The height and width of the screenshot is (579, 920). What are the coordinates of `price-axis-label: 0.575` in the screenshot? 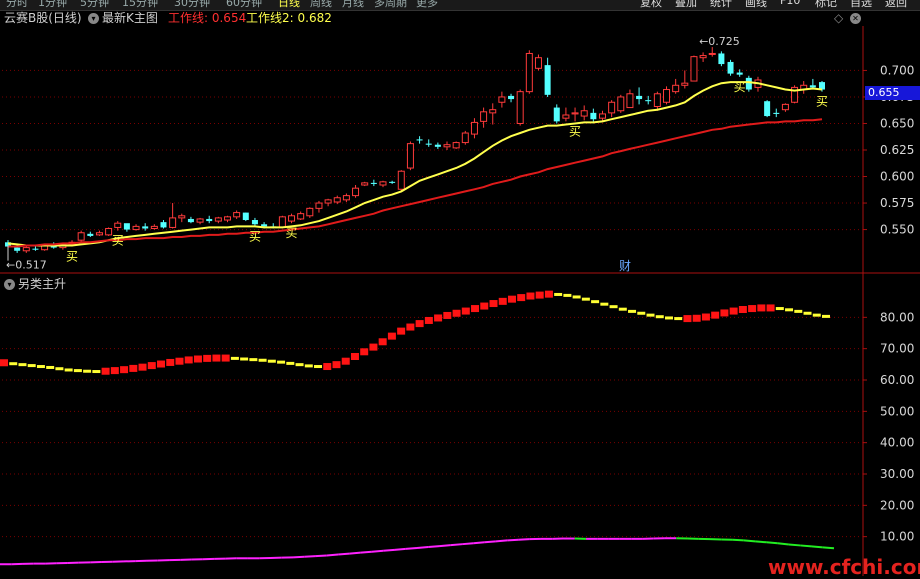 It's located at (897, 203).